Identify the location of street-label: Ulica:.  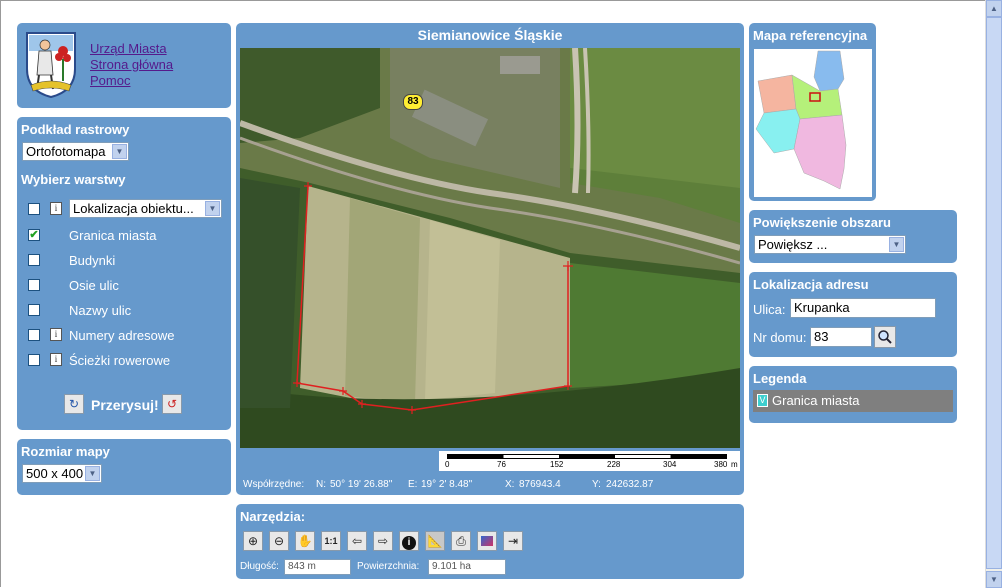
(769, 309).